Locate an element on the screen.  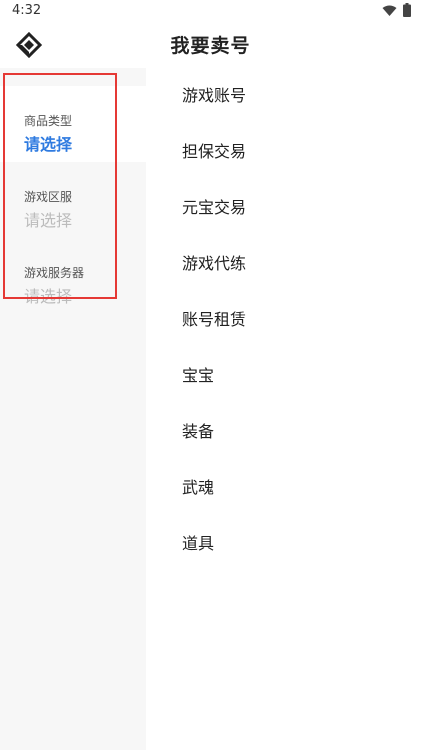
option-item: 宝宝 is located at coordinates (292, 376).